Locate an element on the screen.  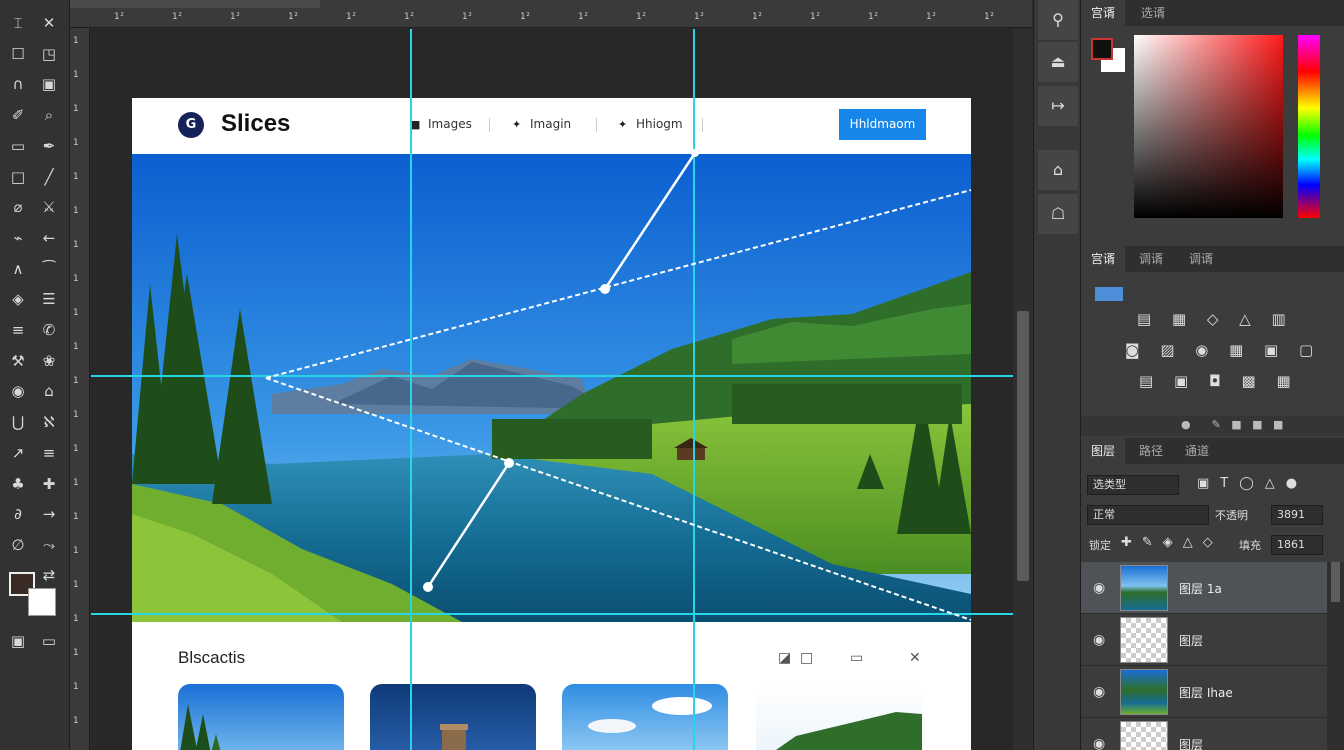
cta-button: Hhldmaom is located at coordinates (882, 124).